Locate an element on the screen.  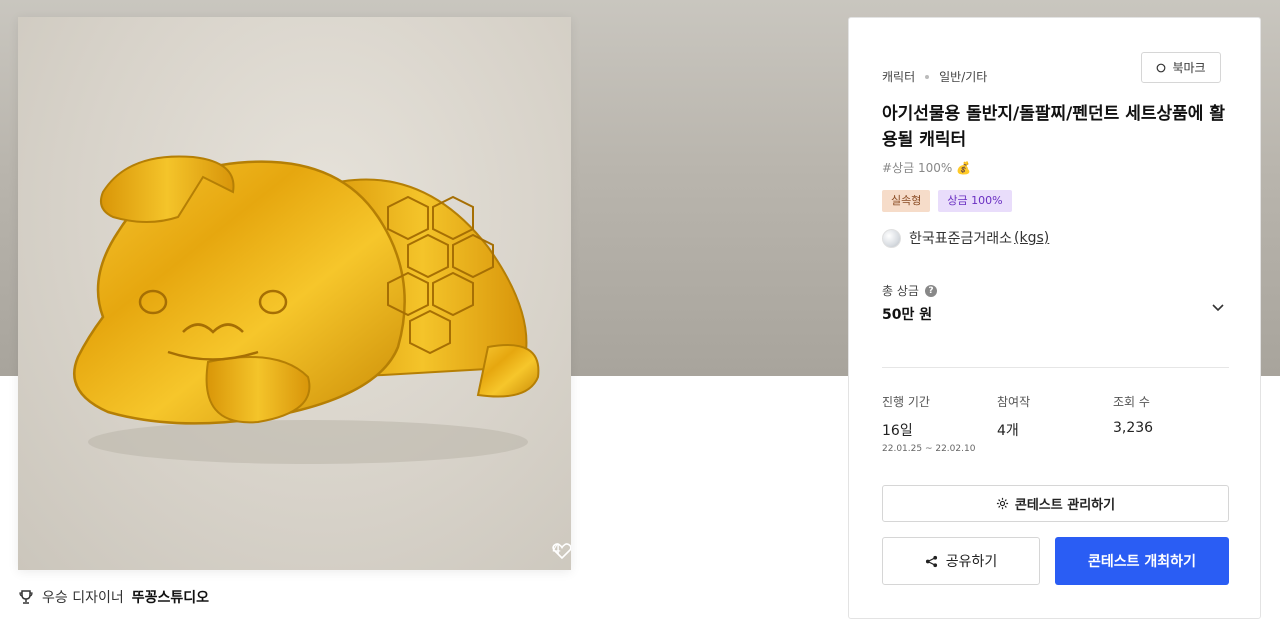
prize-hashtag: #상금 100% 💰 is located at coordinates (927, 168).